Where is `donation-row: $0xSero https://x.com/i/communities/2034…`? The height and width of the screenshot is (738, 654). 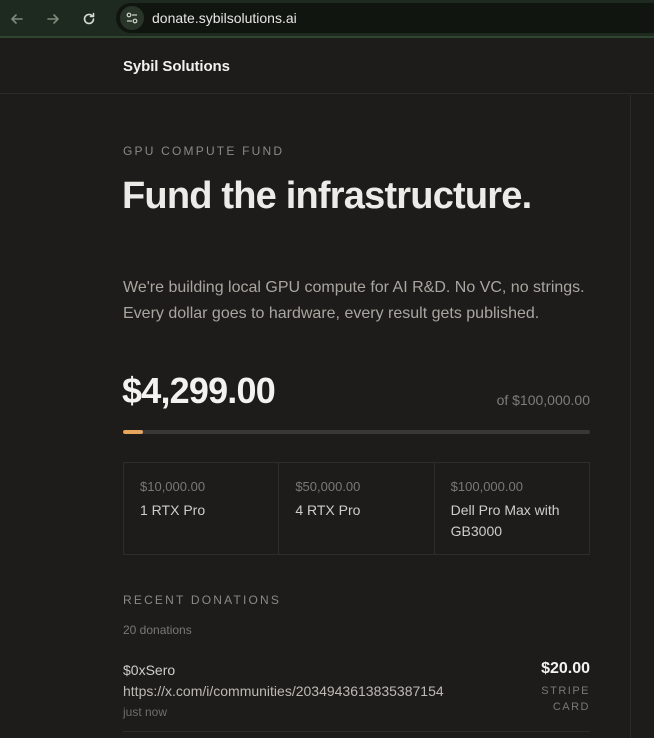 donation-row: $0xSero https://x.com/i/communities/2034… is located at coordinates (356, 690).